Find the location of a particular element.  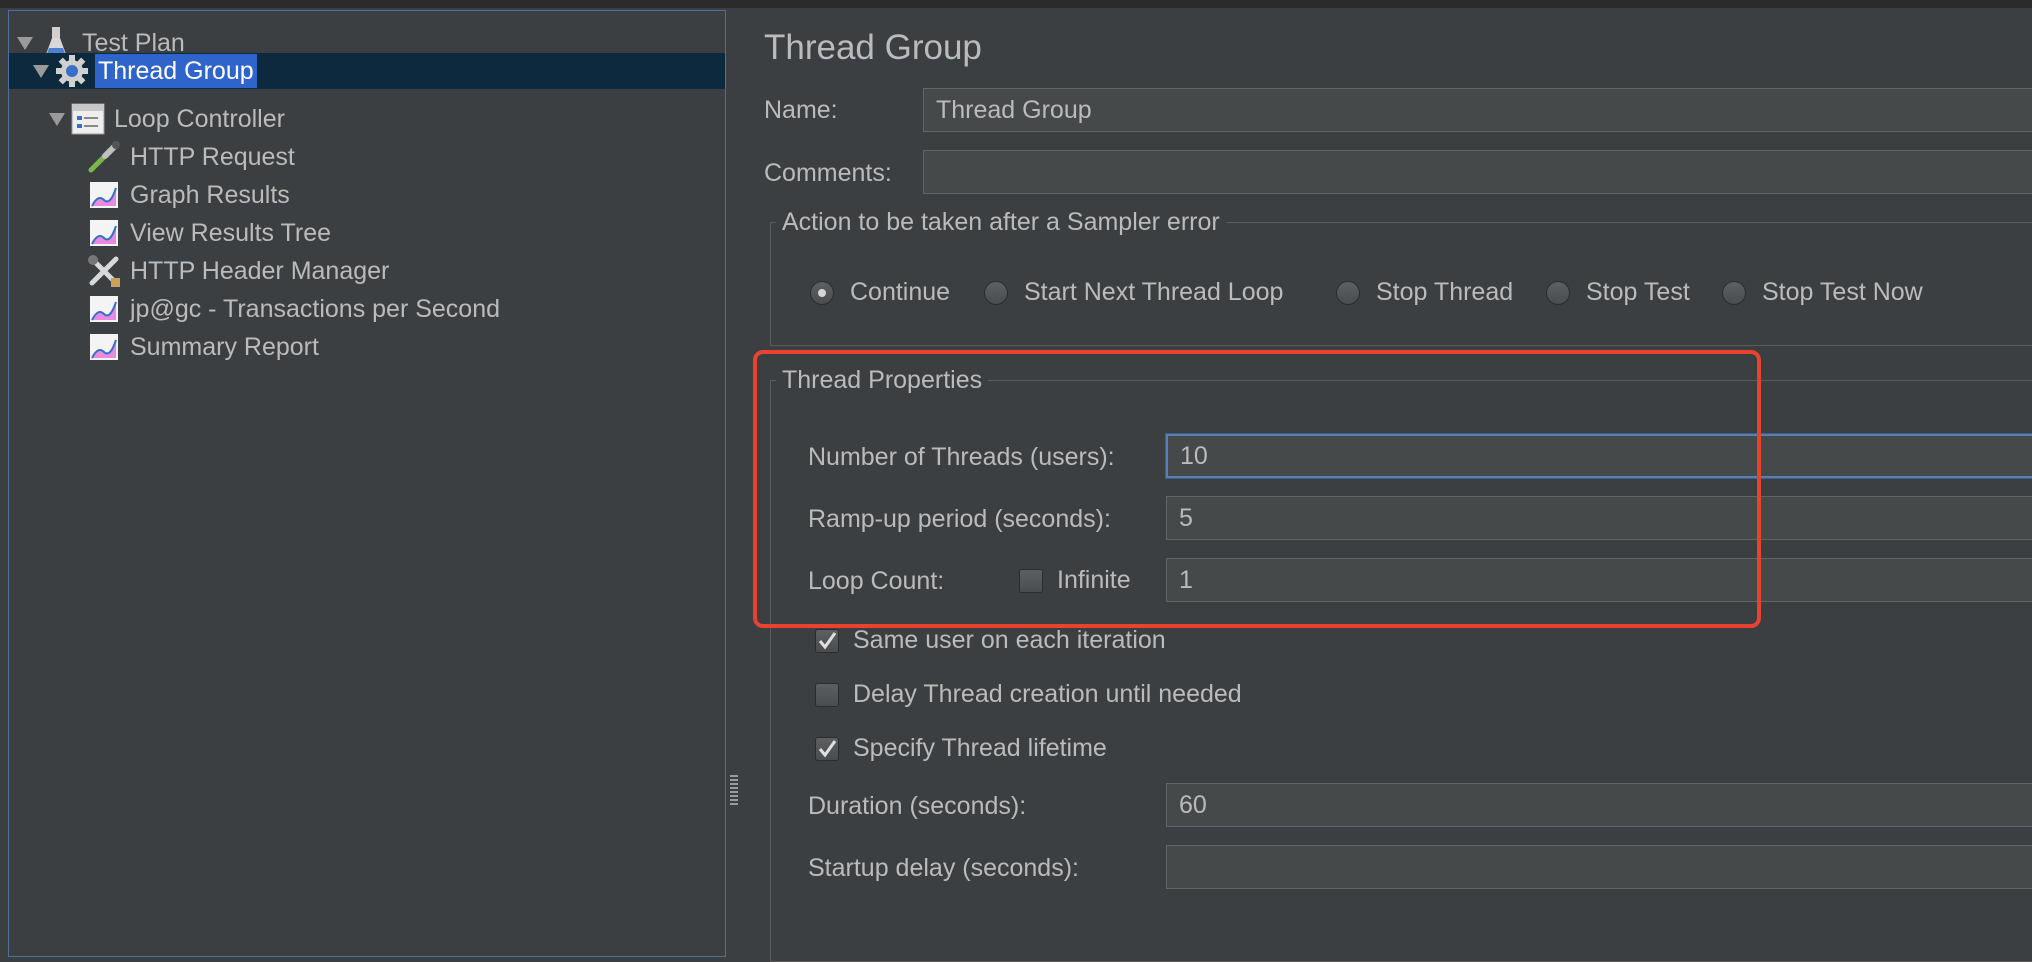

checkbox-unchecked-icon is located at coordinates (827, 694).